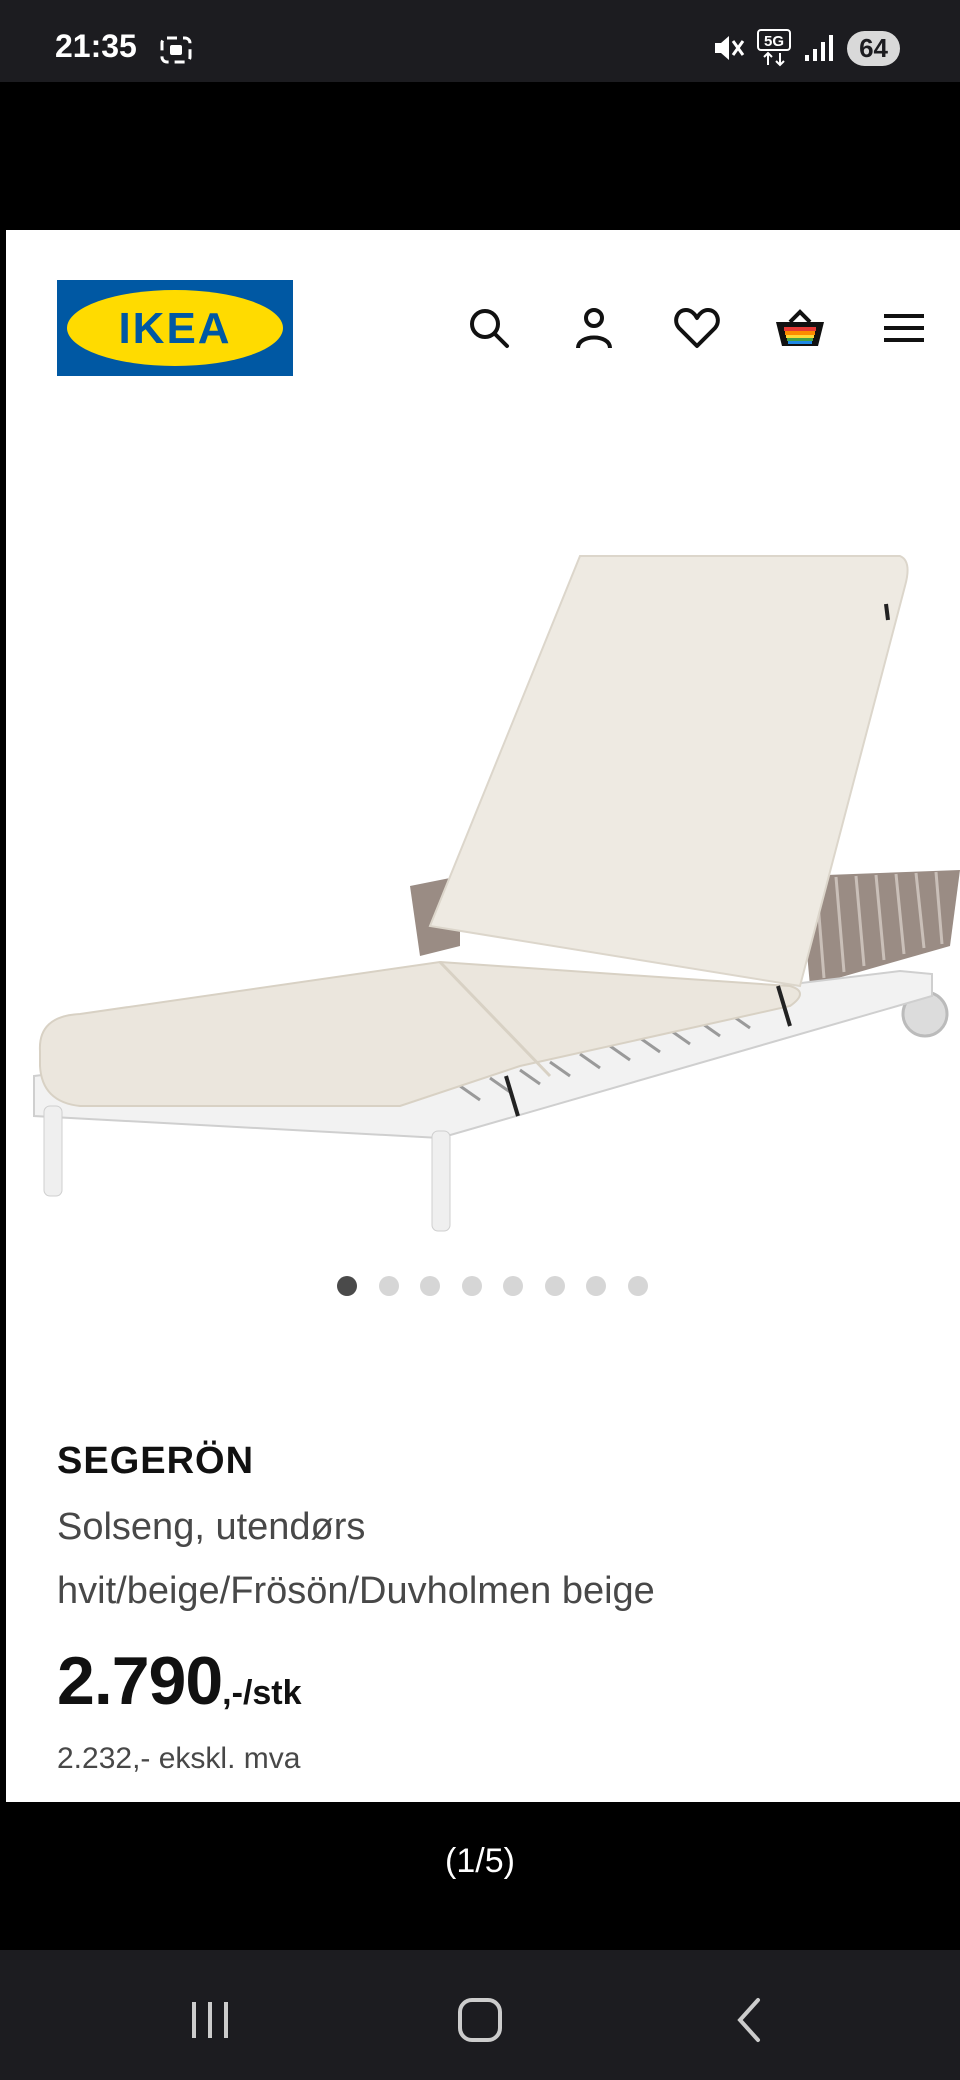 This screenshot has width=960, height=2080. I want to click on home-icon, so click(480, 2020).